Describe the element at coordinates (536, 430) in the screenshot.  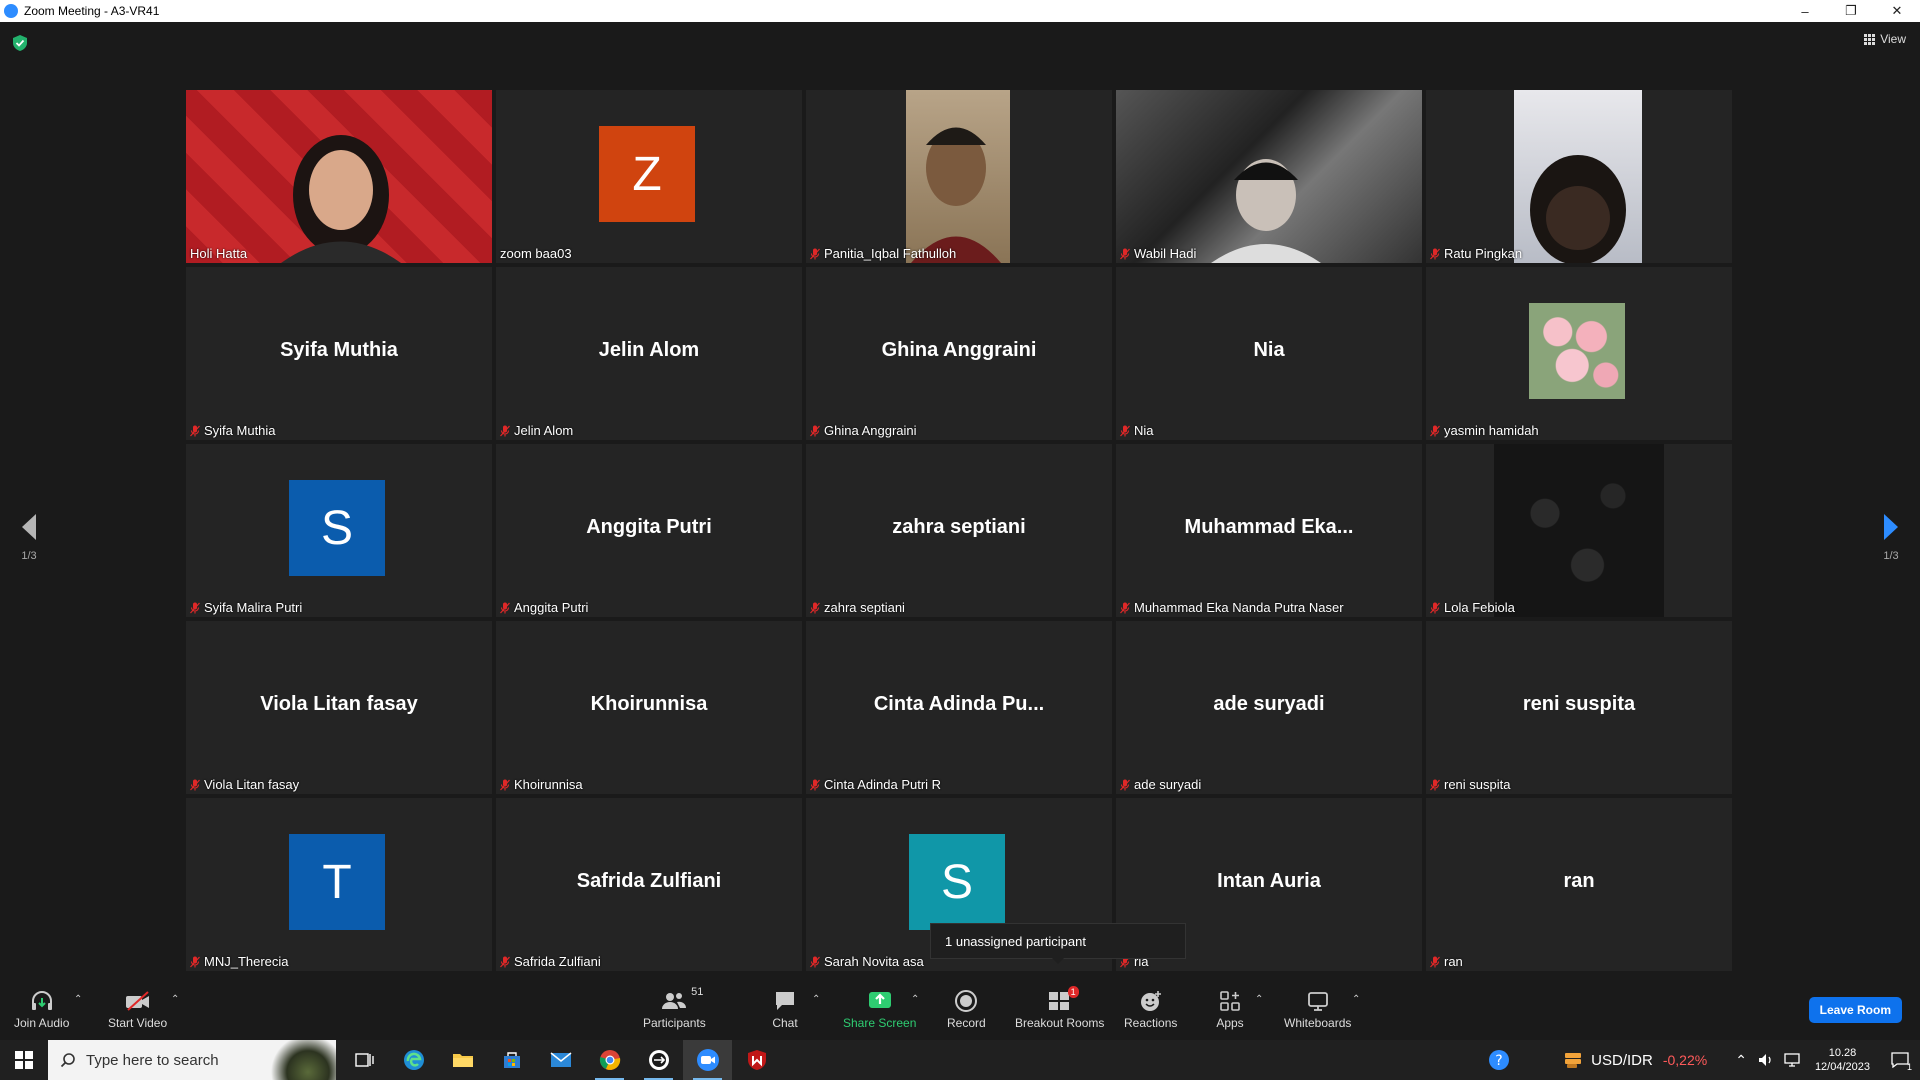
I see `participant-name-label: Jelin Alom` at that location.